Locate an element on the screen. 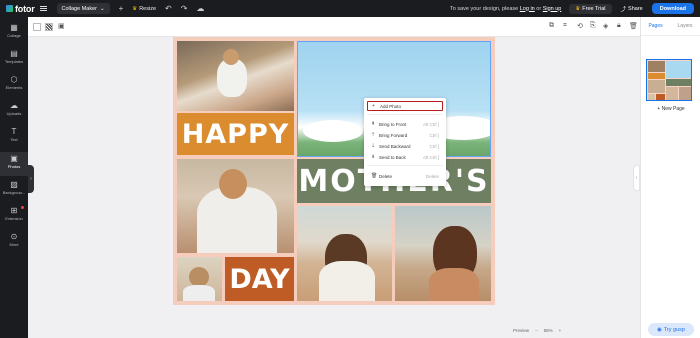  thumb-mothers is located at coordinates (678, 82).